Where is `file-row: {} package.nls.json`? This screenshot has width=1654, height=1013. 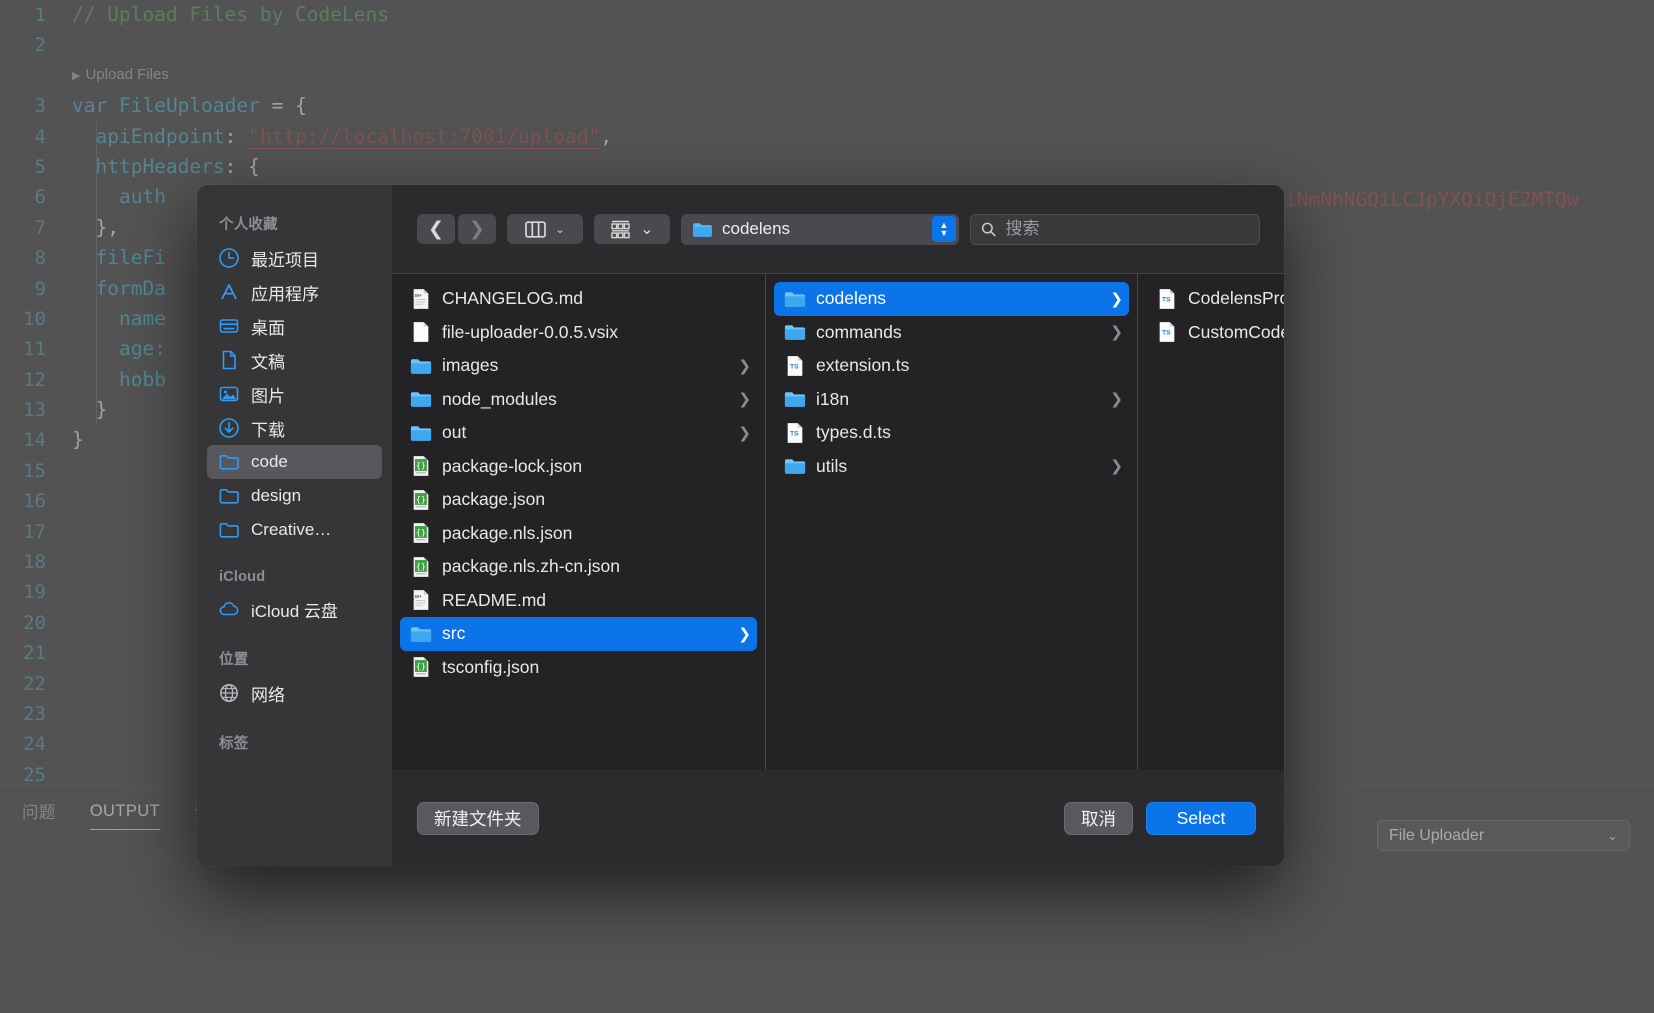
file-row: {} package.nls.json is located at coordinates (578, 534).